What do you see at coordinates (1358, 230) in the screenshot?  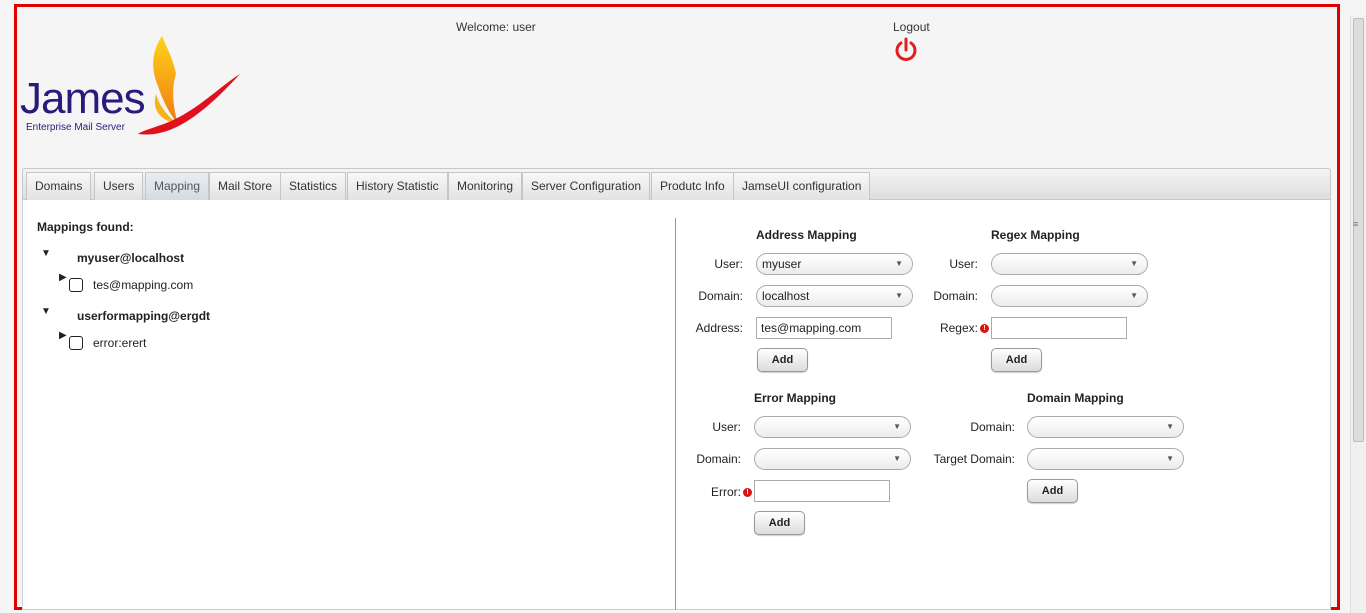 I see `scrollbar-thumb` at bounding box center [1358, 230].